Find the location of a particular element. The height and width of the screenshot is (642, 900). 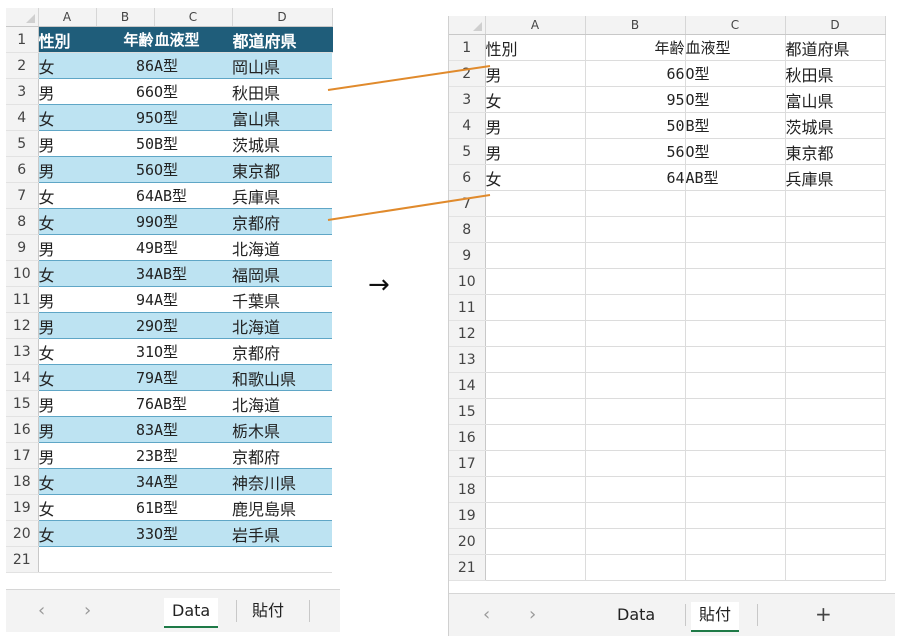

prev-sheet-icon: ‹ is located at coordinates (486, 614).